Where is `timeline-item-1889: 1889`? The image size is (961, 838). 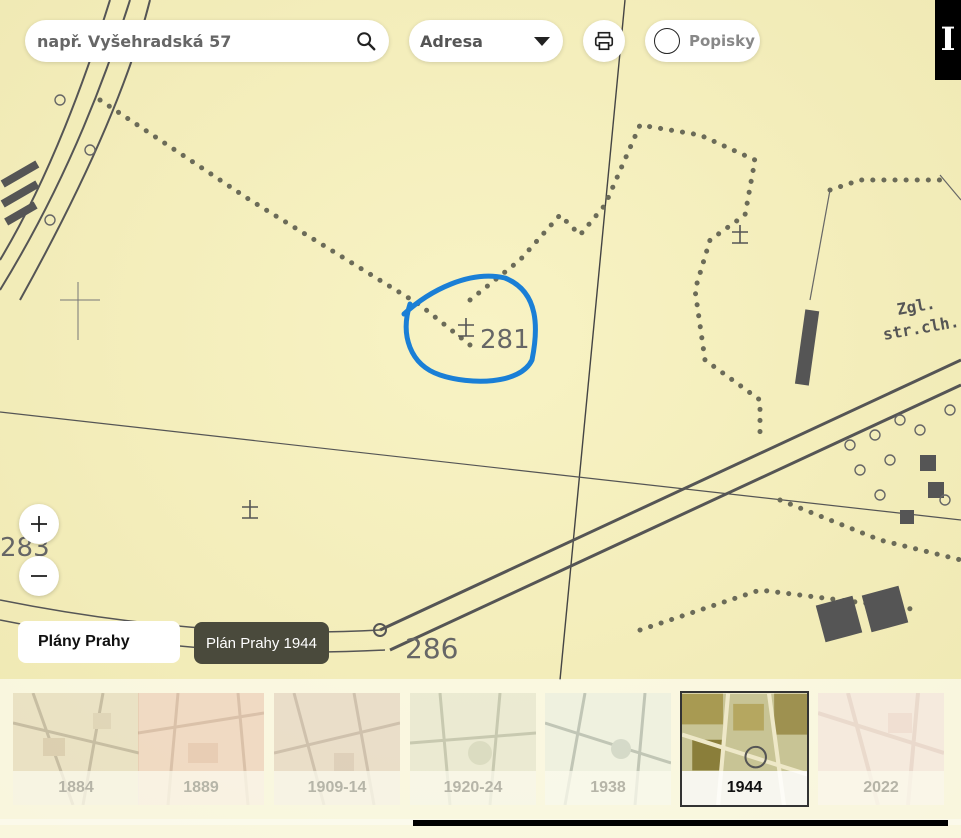 timeline-item-1889: 1889 is located at coordinates (201, 749).